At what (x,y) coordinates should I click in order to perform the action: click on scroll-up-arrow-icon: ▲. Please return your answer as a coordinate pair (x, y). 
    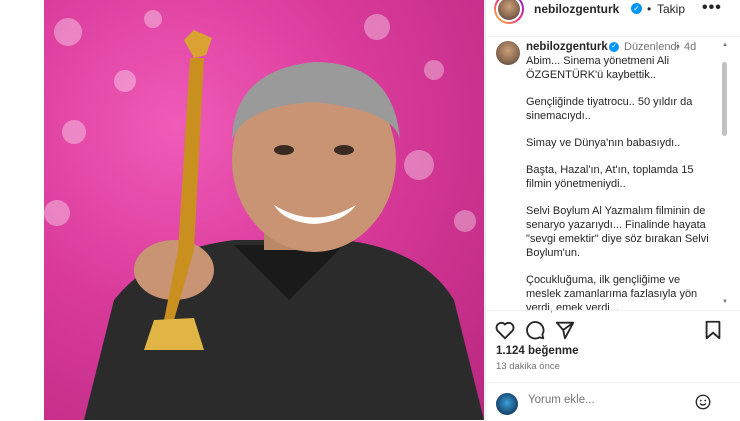
    Looking at the image, I should click on (725, 45).